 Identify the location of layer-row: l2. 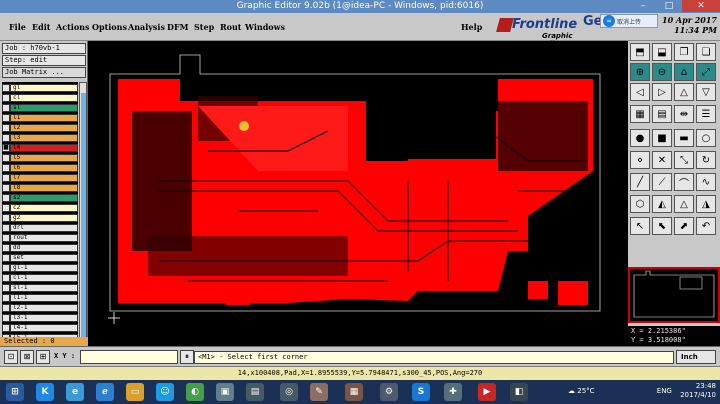
(40, 128).